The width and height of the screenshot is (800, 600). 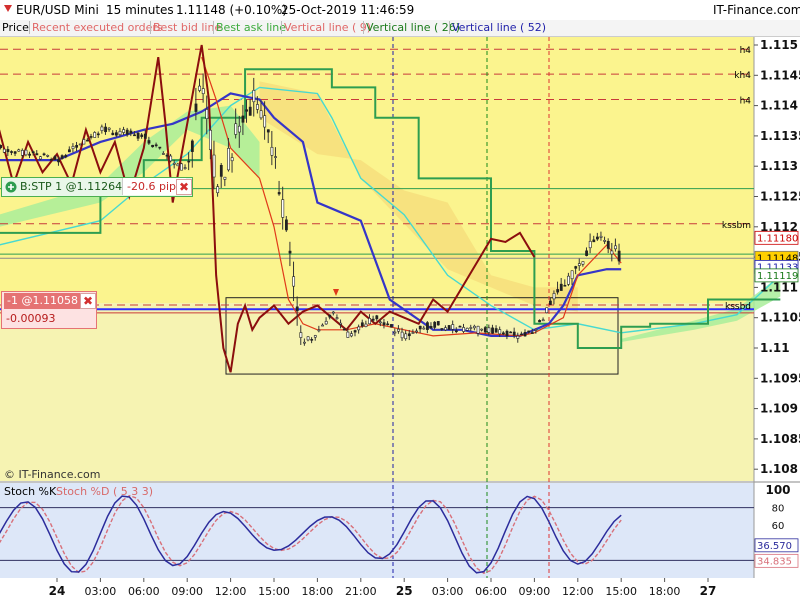 What do you see at coordinates (8, 8) in the screenshot?
I see `triangle-icon` at bounding box center [8, 8].